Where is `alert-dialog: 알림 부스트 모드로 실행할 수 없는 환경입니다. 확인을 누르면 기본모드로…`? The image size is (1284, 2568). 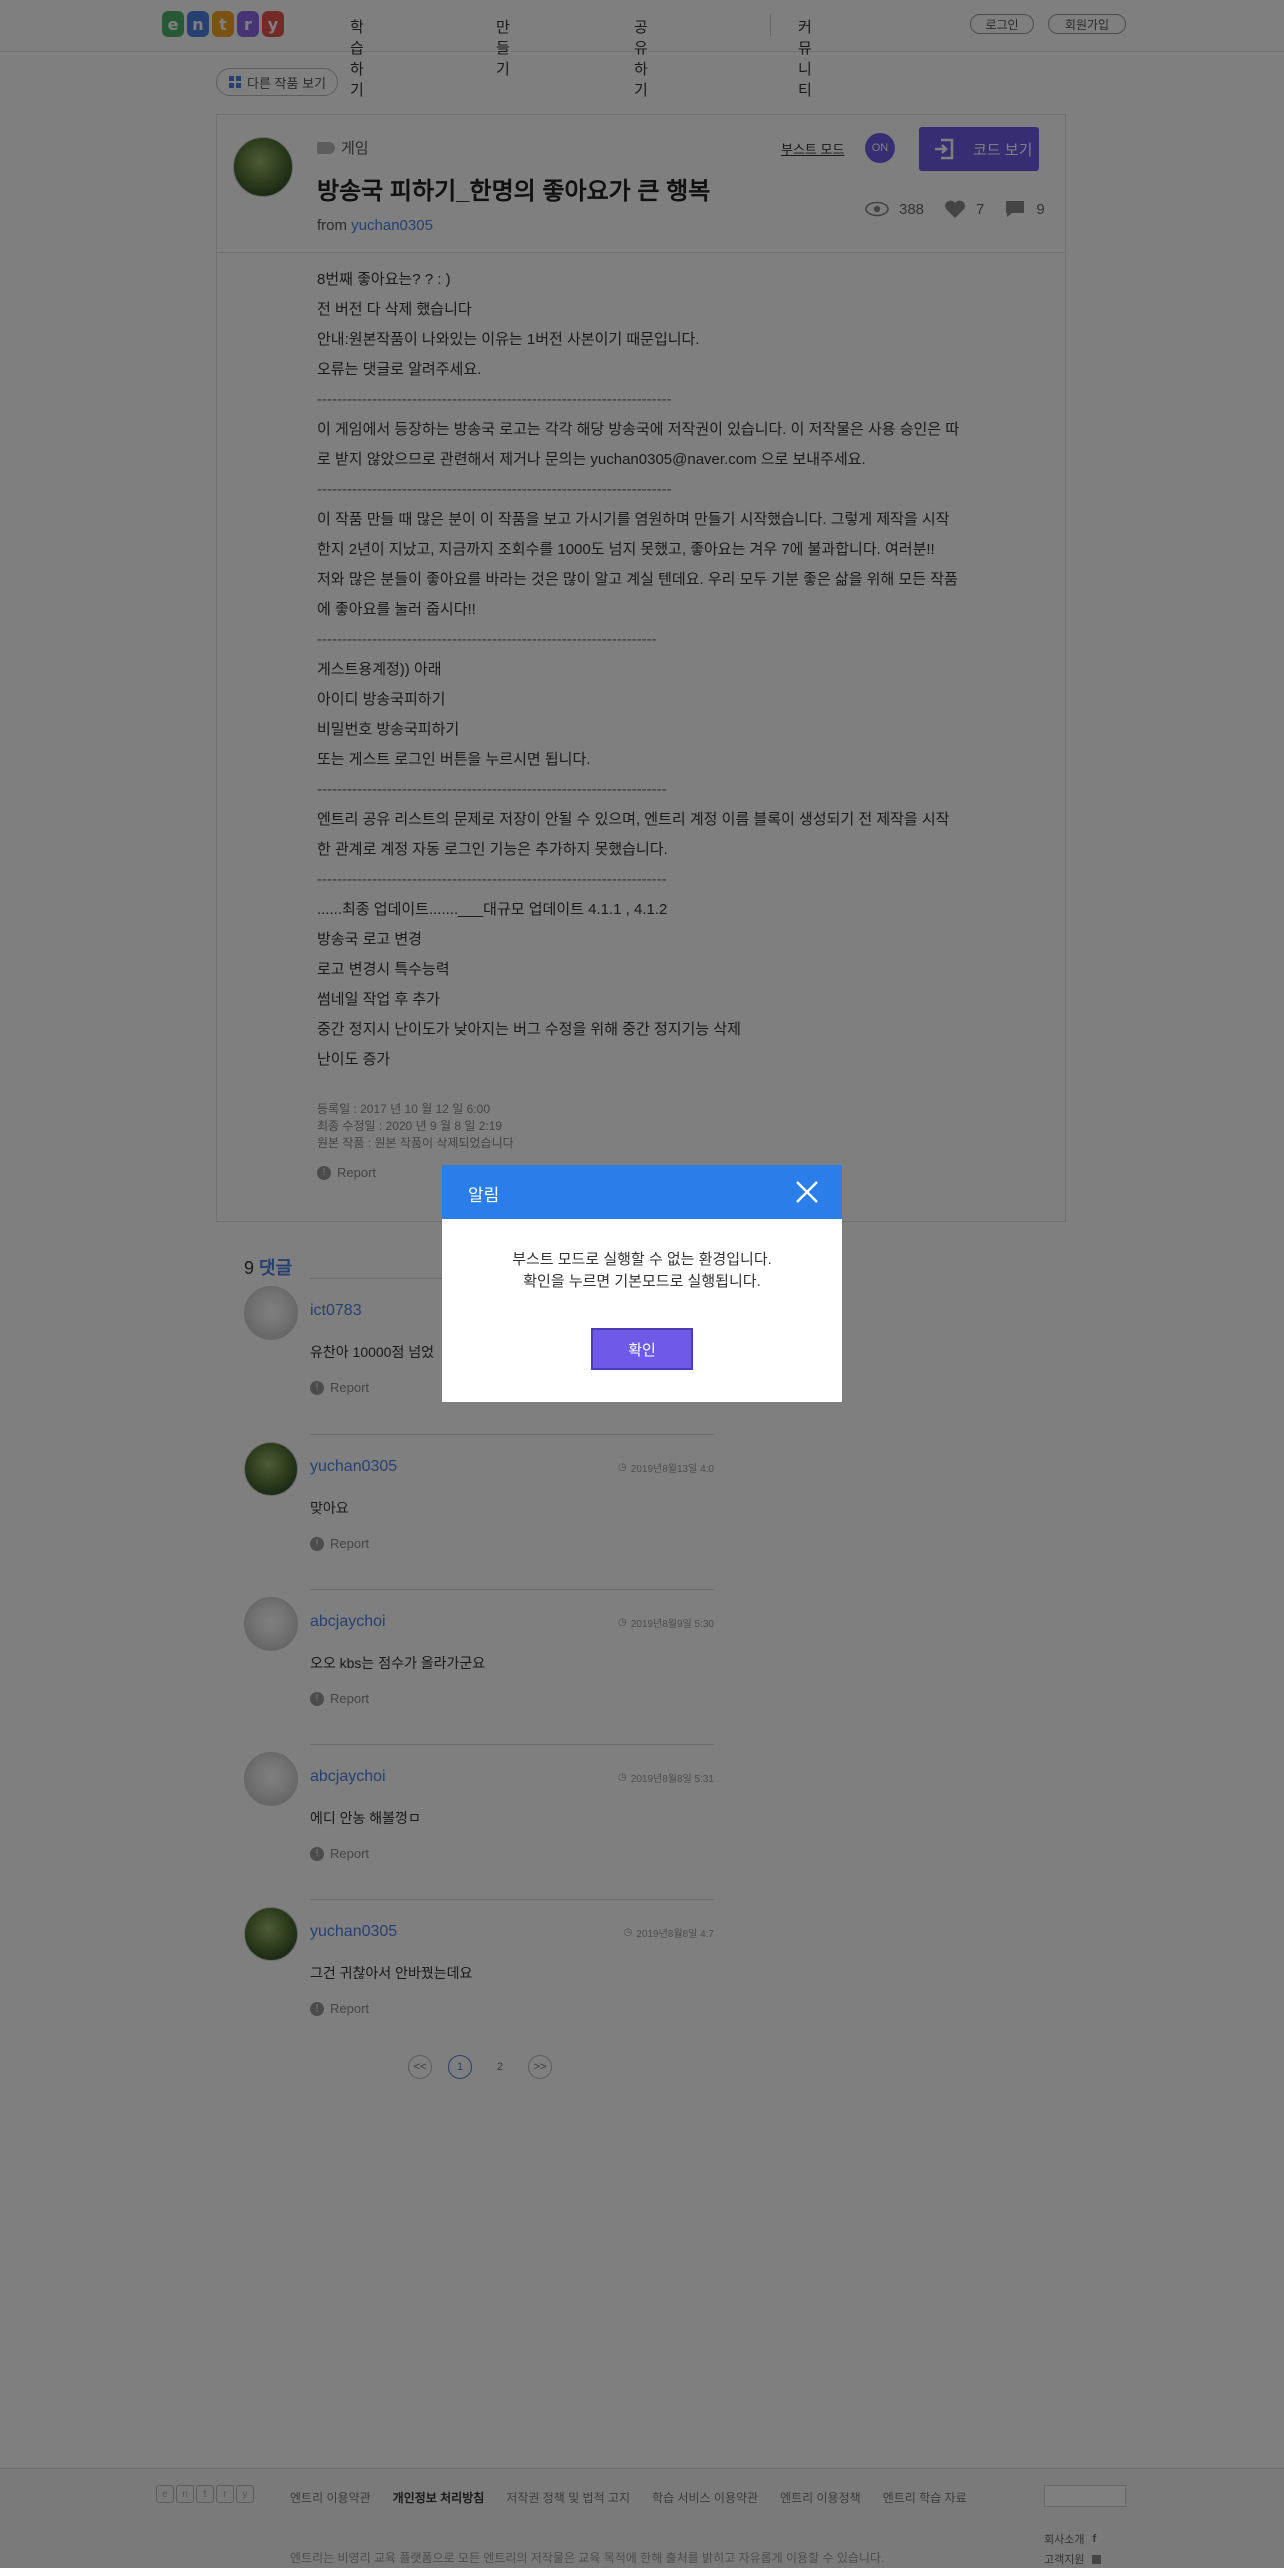 alert-dialog: 알림 부스트 모드로 실행할 수 없는 환경입니다. 확인을 누르면 기본모드로… is located at coordinates (642, 1283).